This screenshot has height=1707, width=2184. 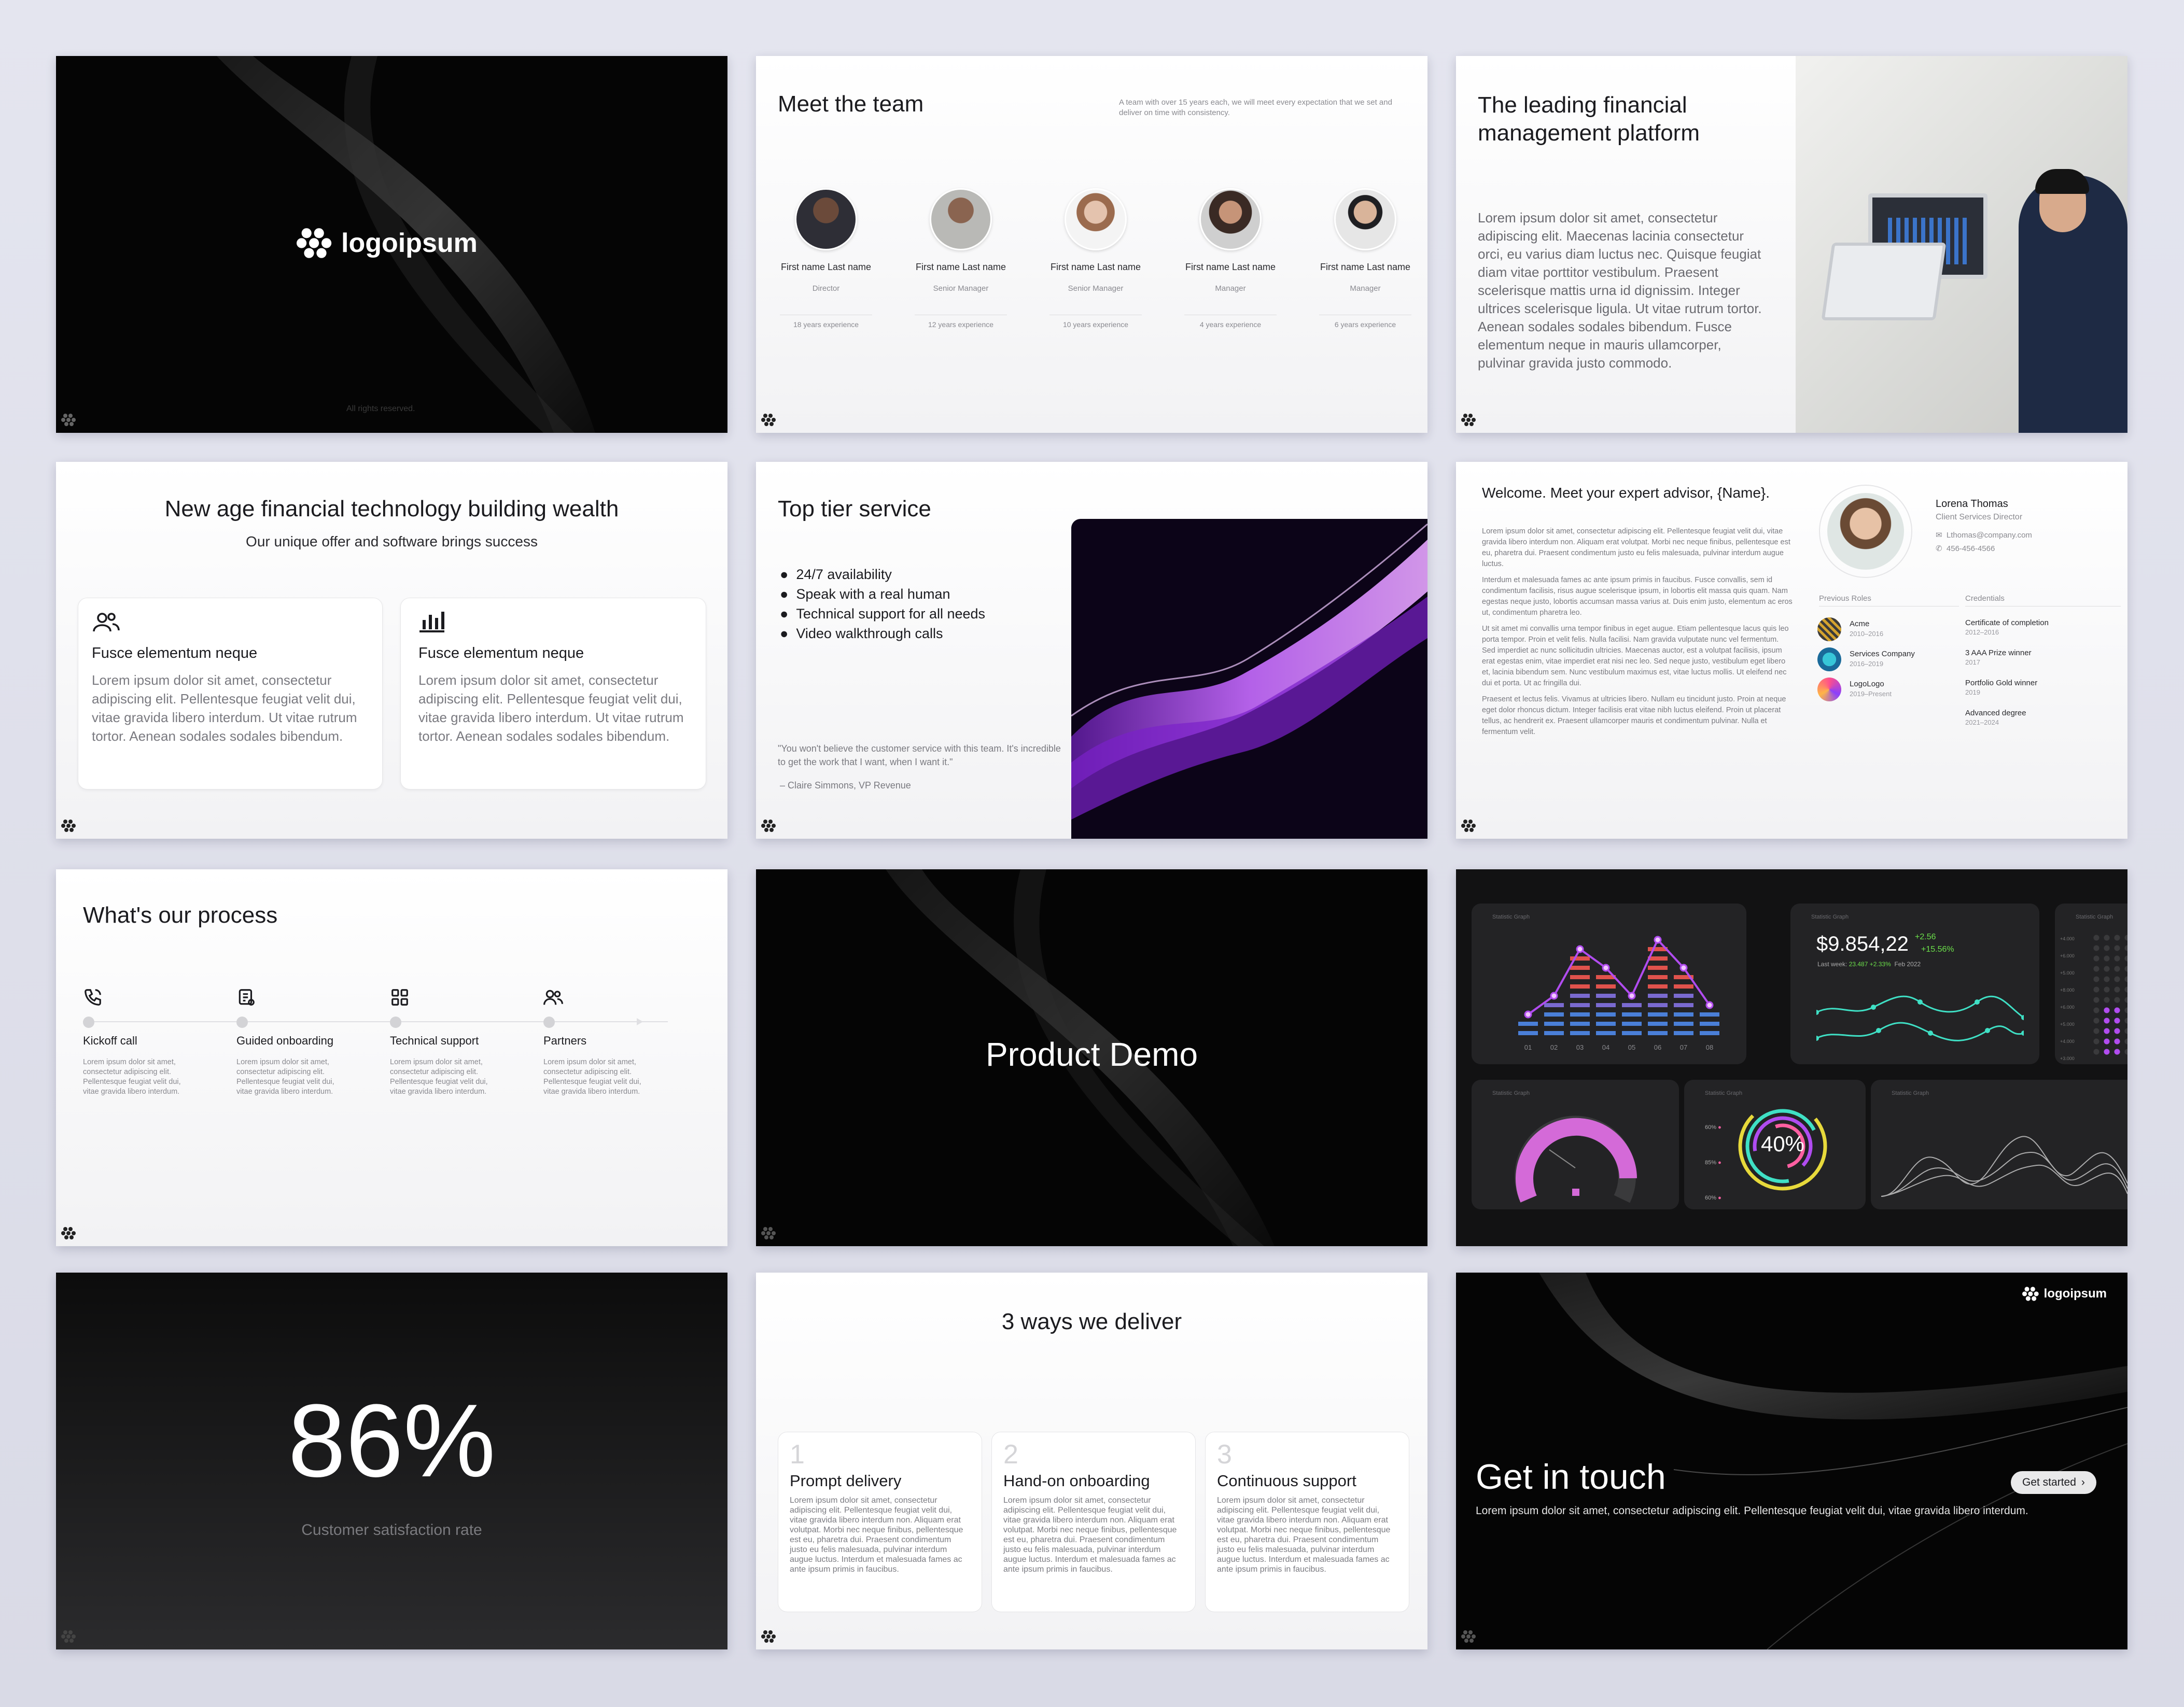 What do you see at coordinates (1230, 289) in the screenshot?
I see `member-role: Manager` at bounding box center [1230, 289].